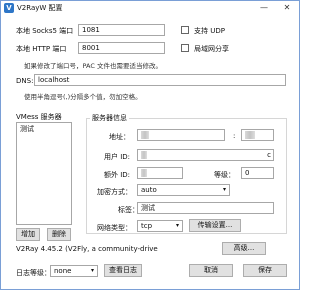  Describe the element at coordinates (121, 48) in the screenshot. I see `http-port-input: 8001` at that location.